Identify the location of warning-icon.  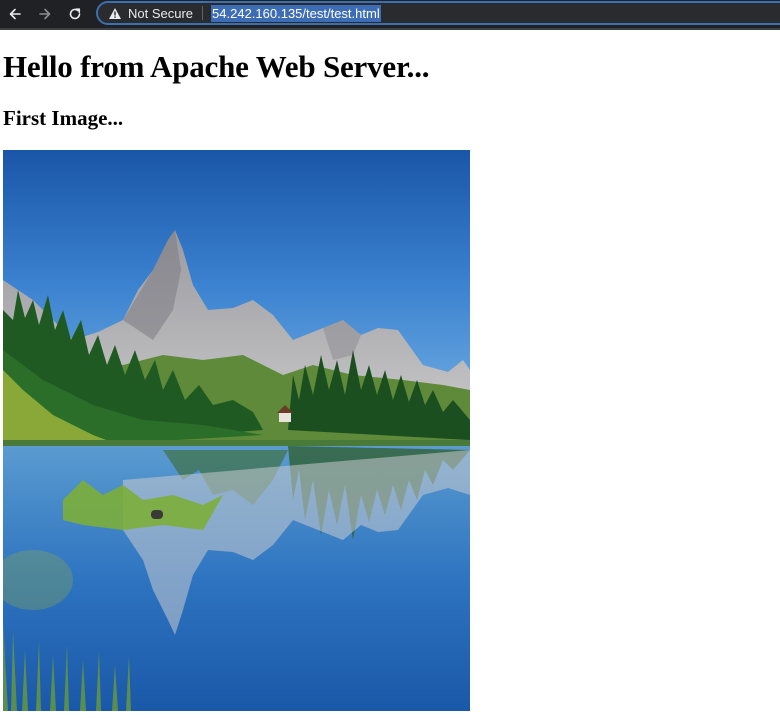
(115, 13).